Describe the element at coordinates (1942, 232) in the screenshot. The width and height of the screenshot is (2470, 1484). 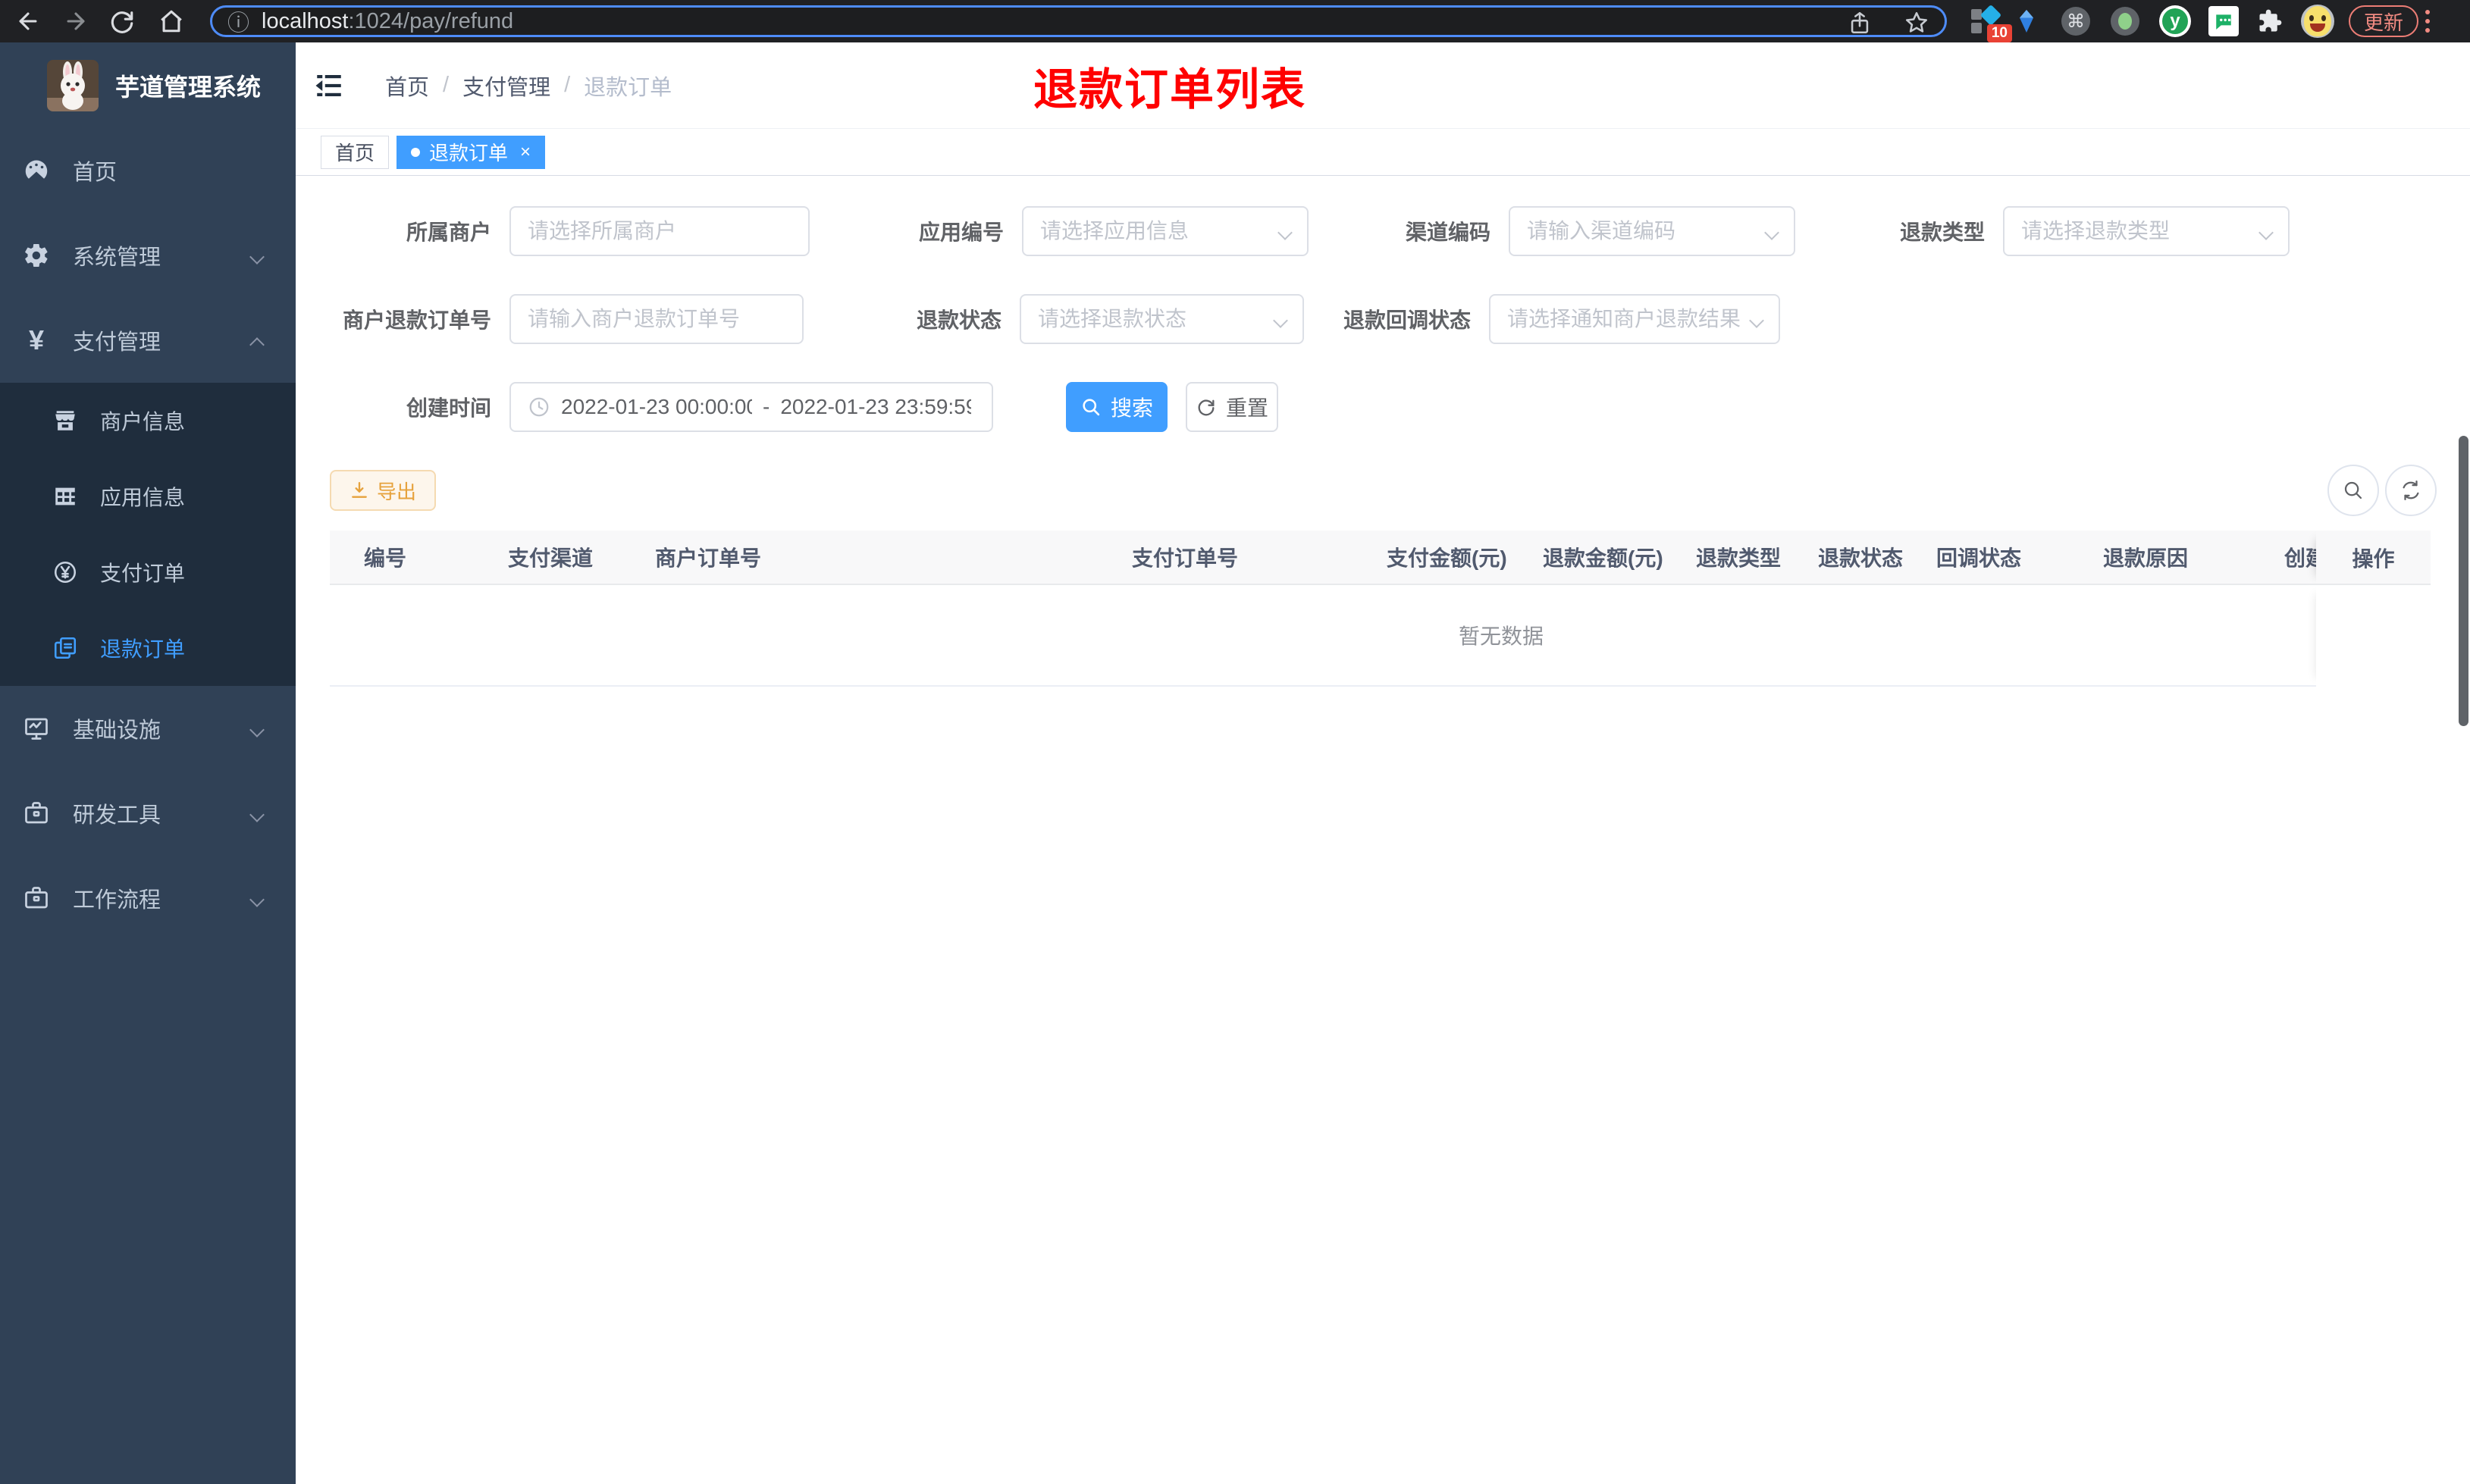
I see `filter-label: 退款类型` at that location.